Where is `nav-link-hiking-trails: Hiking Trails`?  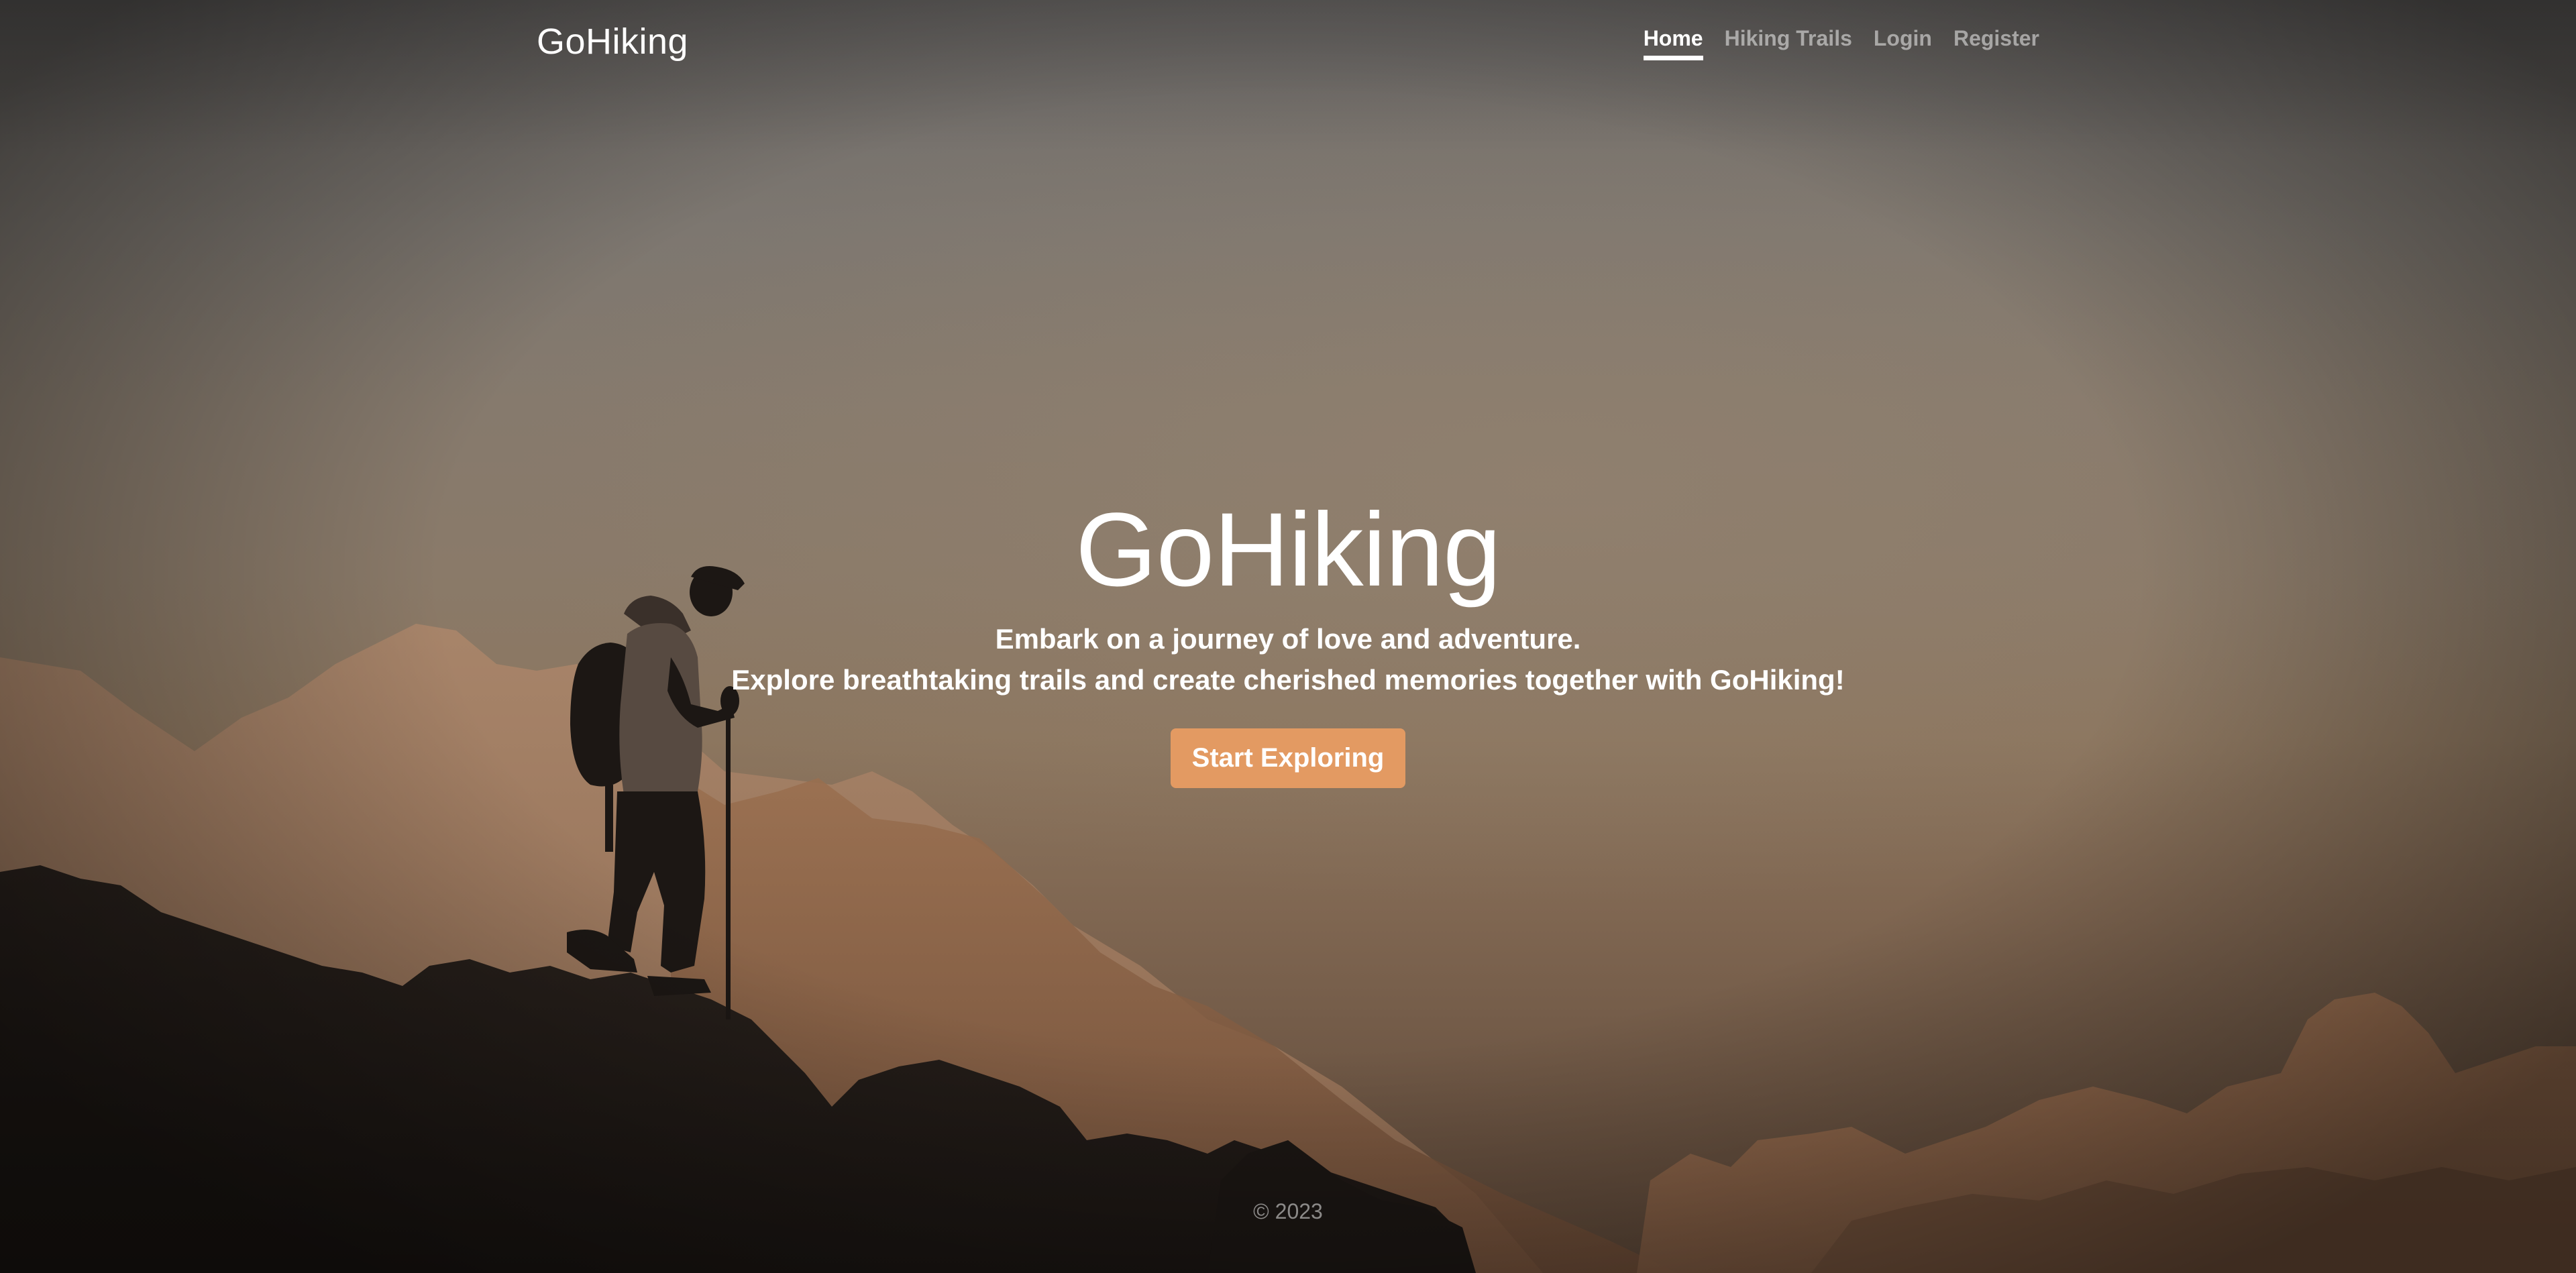 nav-link-hiking-trails: Hiking Trails is located at coordinates (1788, 41).